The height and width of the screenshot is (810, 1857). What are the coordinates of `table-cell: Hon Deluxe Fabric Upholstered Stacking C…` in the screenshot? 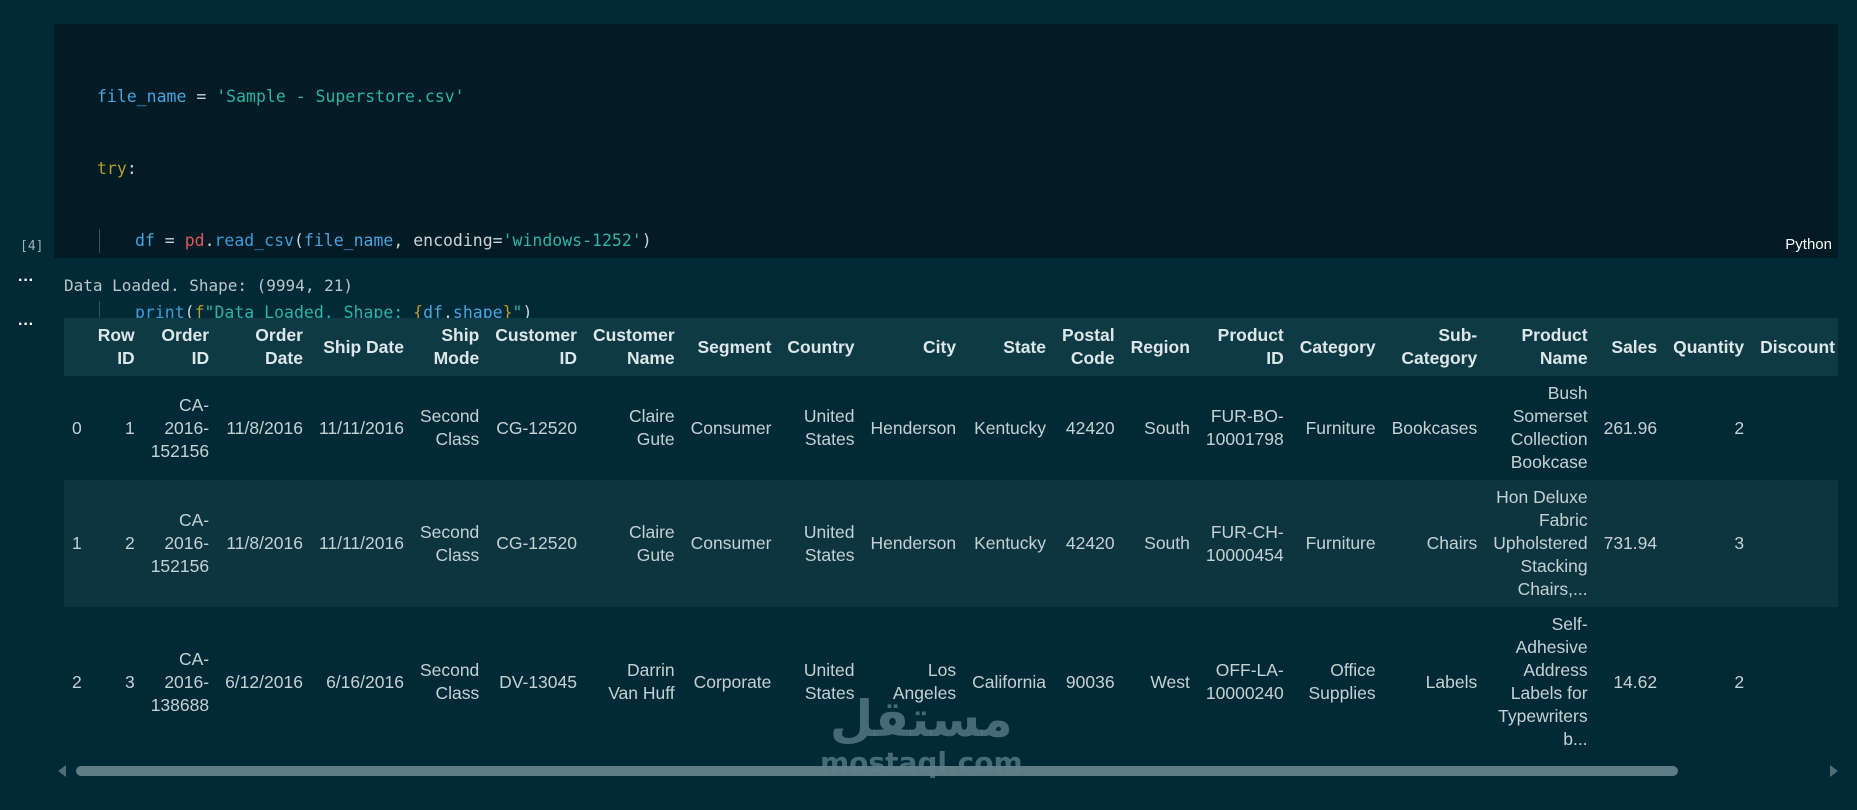 It's located at (1540, 543).